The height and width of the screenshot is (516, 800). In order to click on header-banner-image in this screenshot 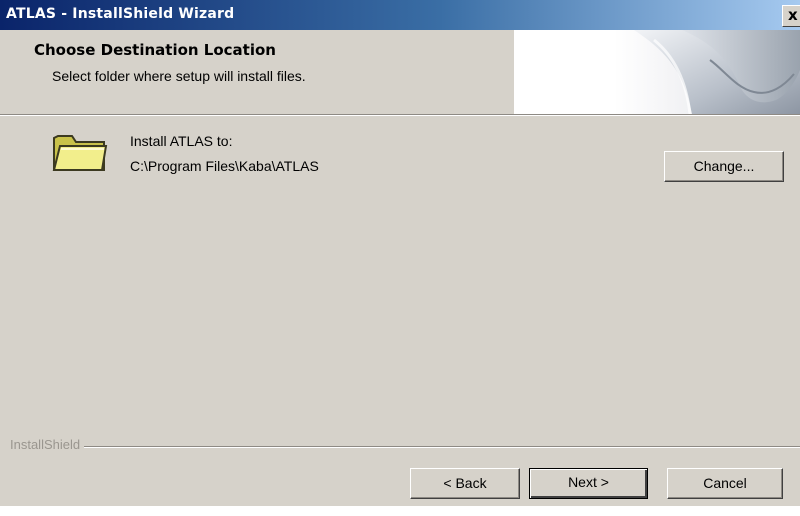, I will do `click(657, 72)`.